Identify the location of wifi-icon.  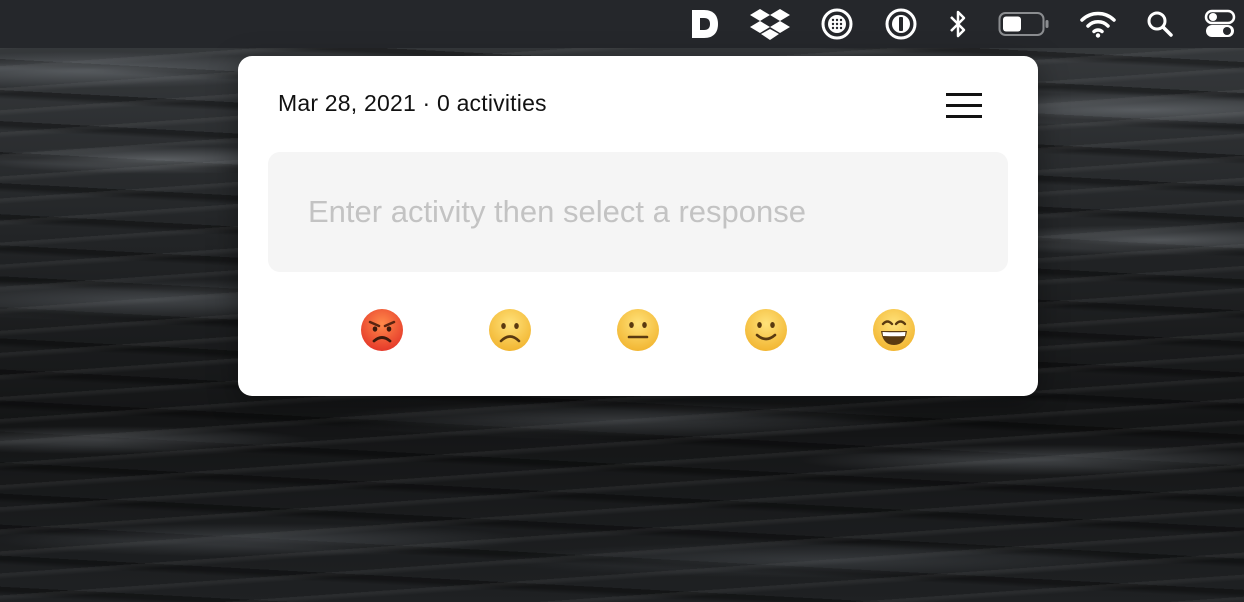
(1098, 24).